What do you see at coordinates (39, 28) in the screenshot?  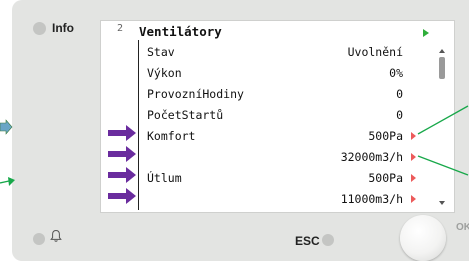 I see `info-button` at bounding box center [39, 28].